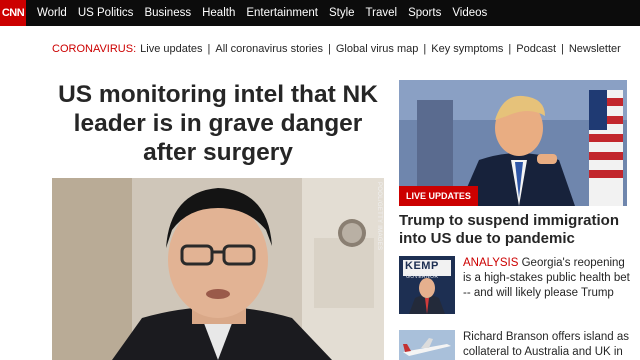 The height and width of the screenshot is (360, 640). I want to click on subnav-link-all-stories: All coronavirus stories, so click(269, 49).